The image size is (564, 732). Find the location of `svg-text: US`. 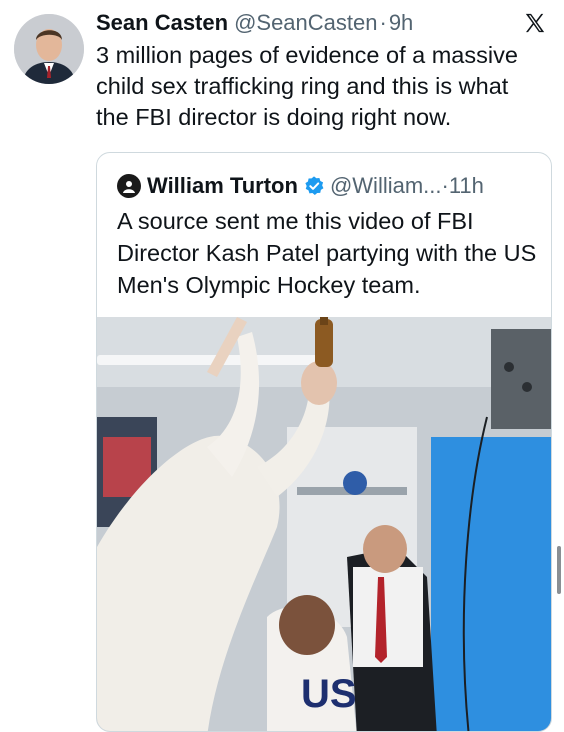

svg-text: US is located at coordinates (329, 694).